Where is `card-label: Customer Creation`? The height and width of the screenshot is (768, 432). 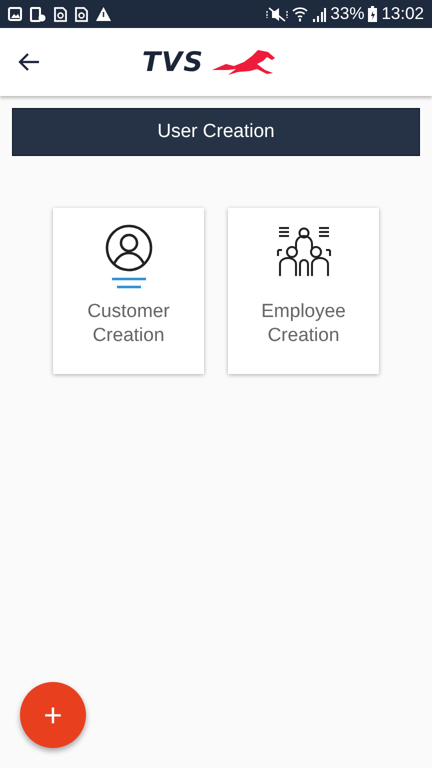
card-label: Customer Creation is located at coordinates (128, 324).